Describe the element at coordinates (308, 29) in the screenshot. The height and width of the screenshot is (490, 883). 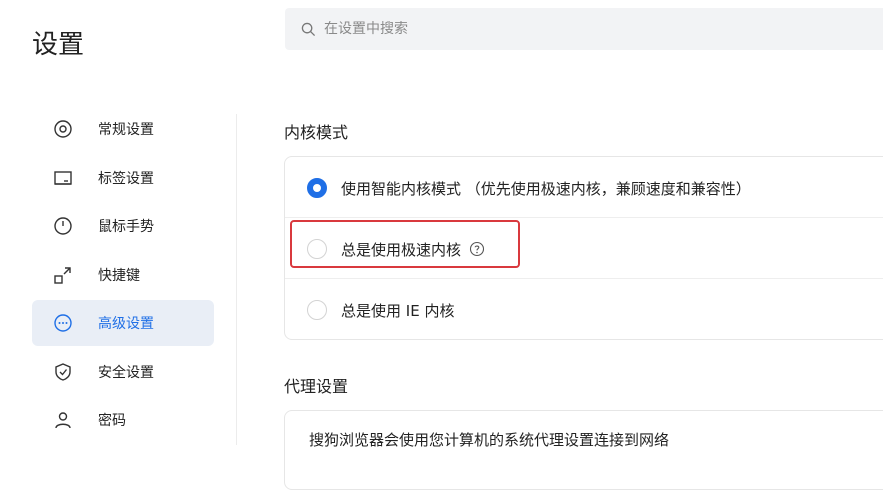
I see `search-icon` at that location.